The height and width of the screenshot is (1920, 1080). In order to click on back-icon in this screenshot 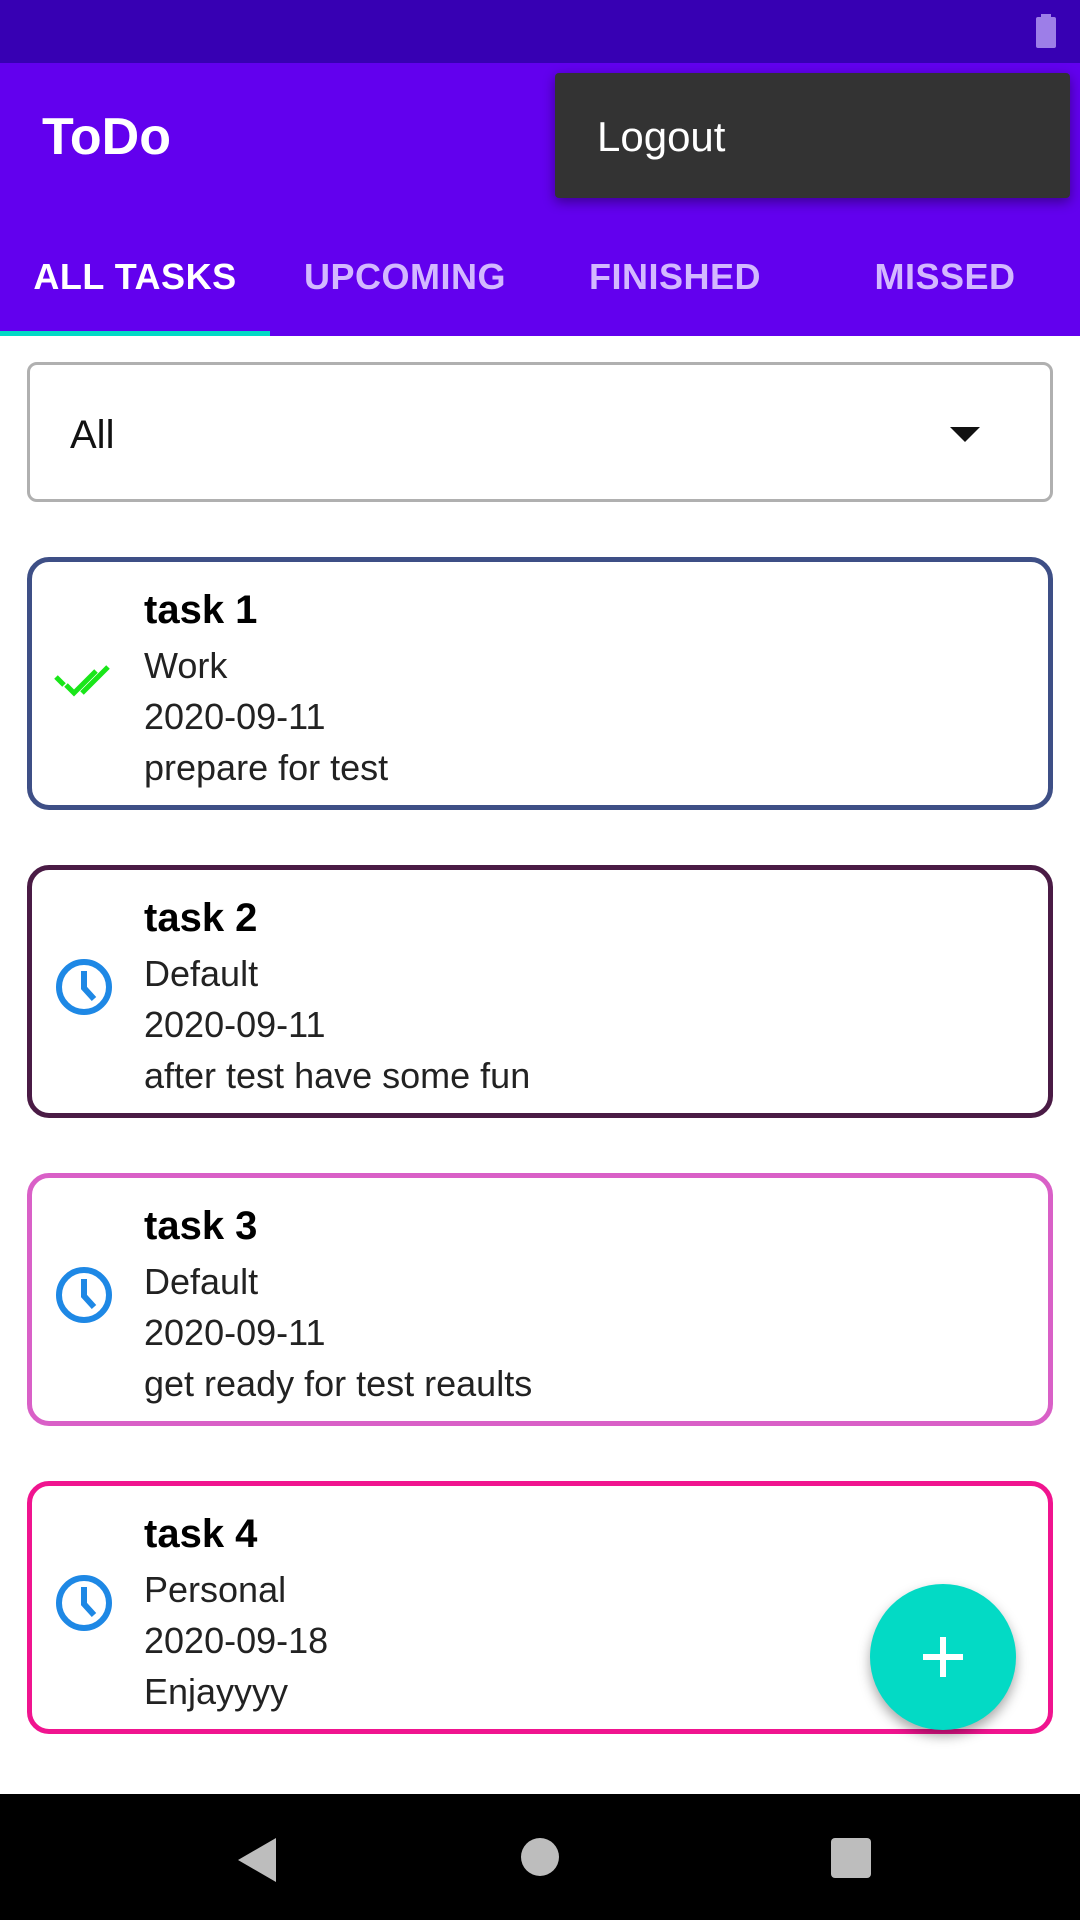, I will do `click(257, 1860)`.